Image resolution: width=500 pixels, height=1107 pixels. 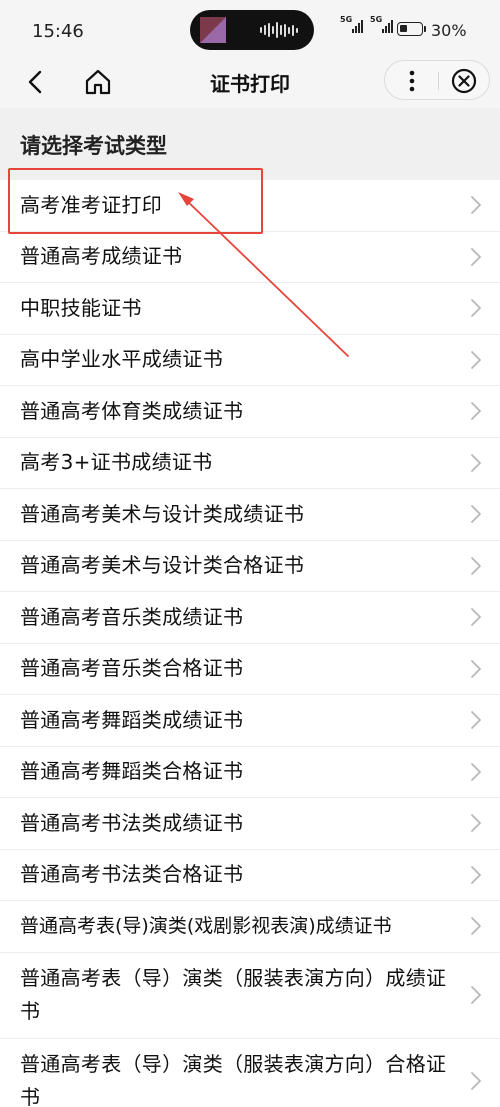 What do you see at coordinates (162, 565) in the screenshot?
I see `list-item-label: 普通高考美术与设计类合格证书` at bounding box center [162, 565].